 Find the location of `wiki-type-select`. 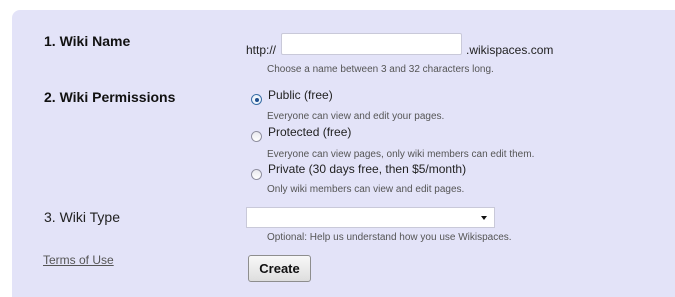

wiki-type-select is located at coordinates (370, 217).